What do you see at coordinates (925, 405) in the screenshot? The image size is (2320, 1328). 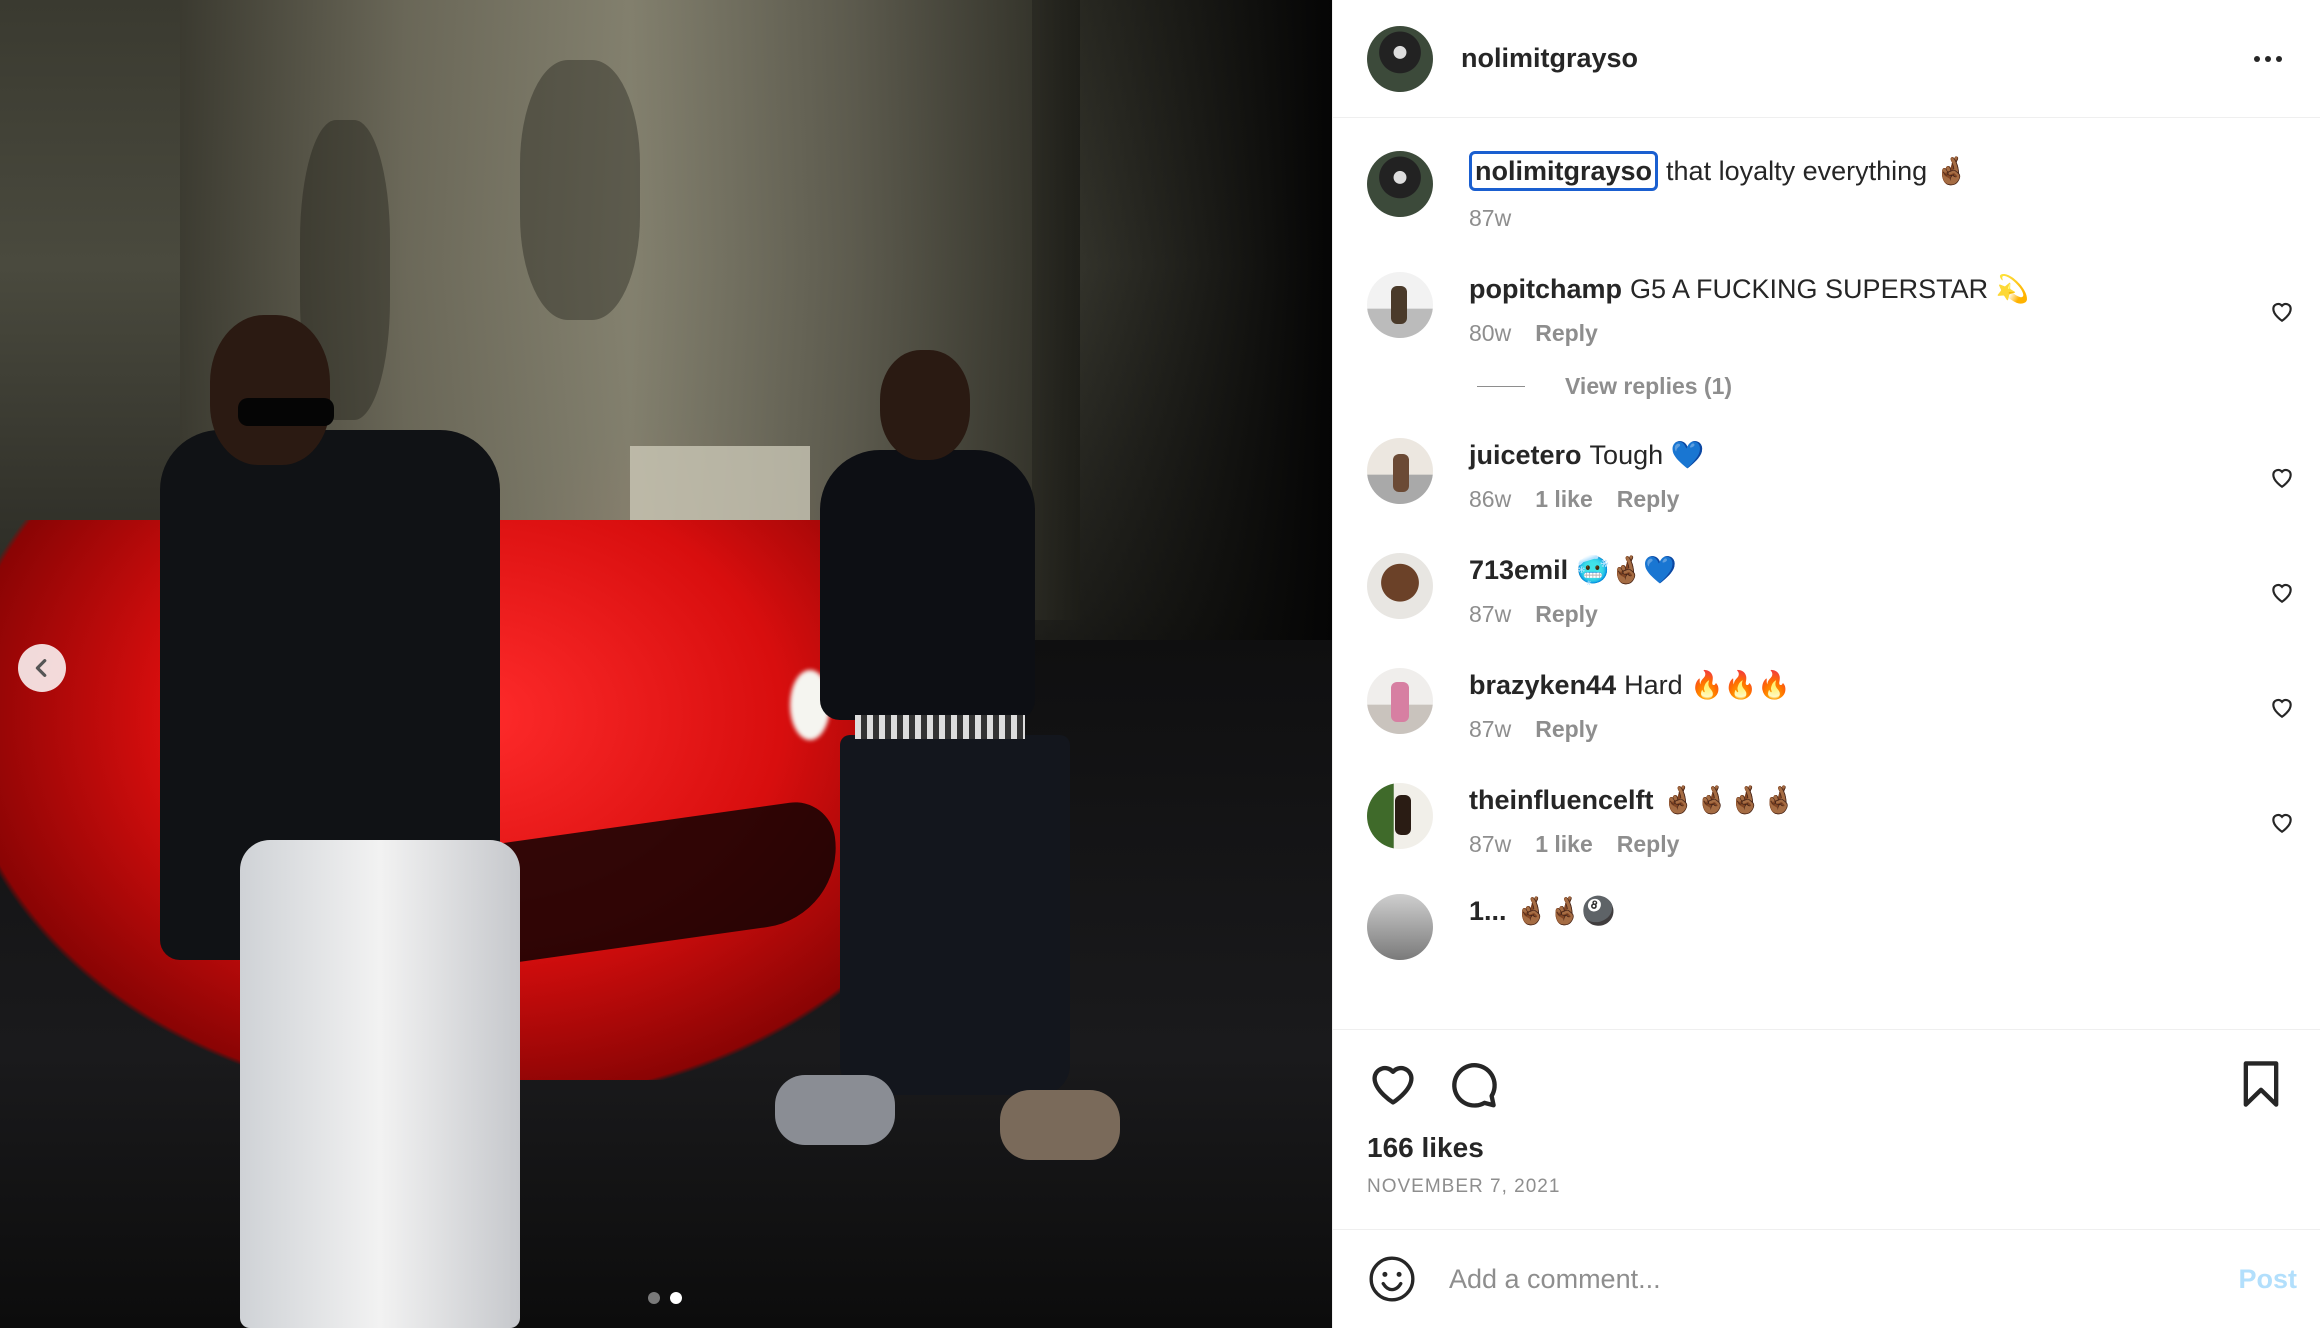 I see `photo-person-right-head` at bounding box center [925, 405].